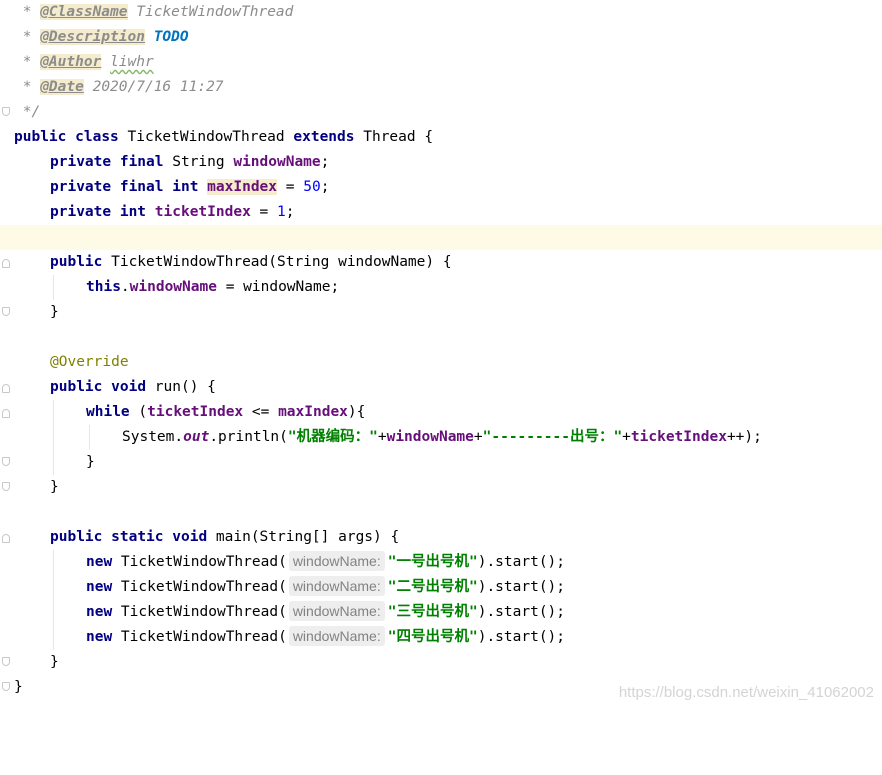 The width and height of the screenshot is (882, 775). I want to click on line-content: * @Author liwhr, so click(84, 62).